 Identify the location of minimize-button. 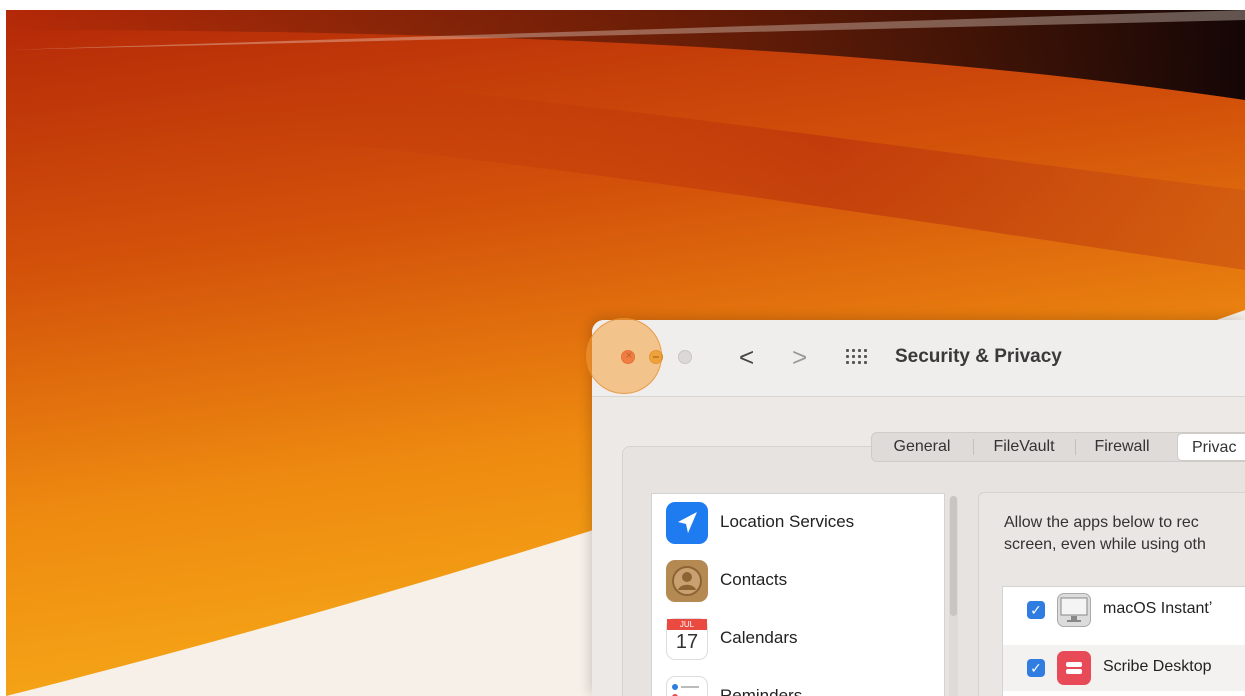
(656, 357).